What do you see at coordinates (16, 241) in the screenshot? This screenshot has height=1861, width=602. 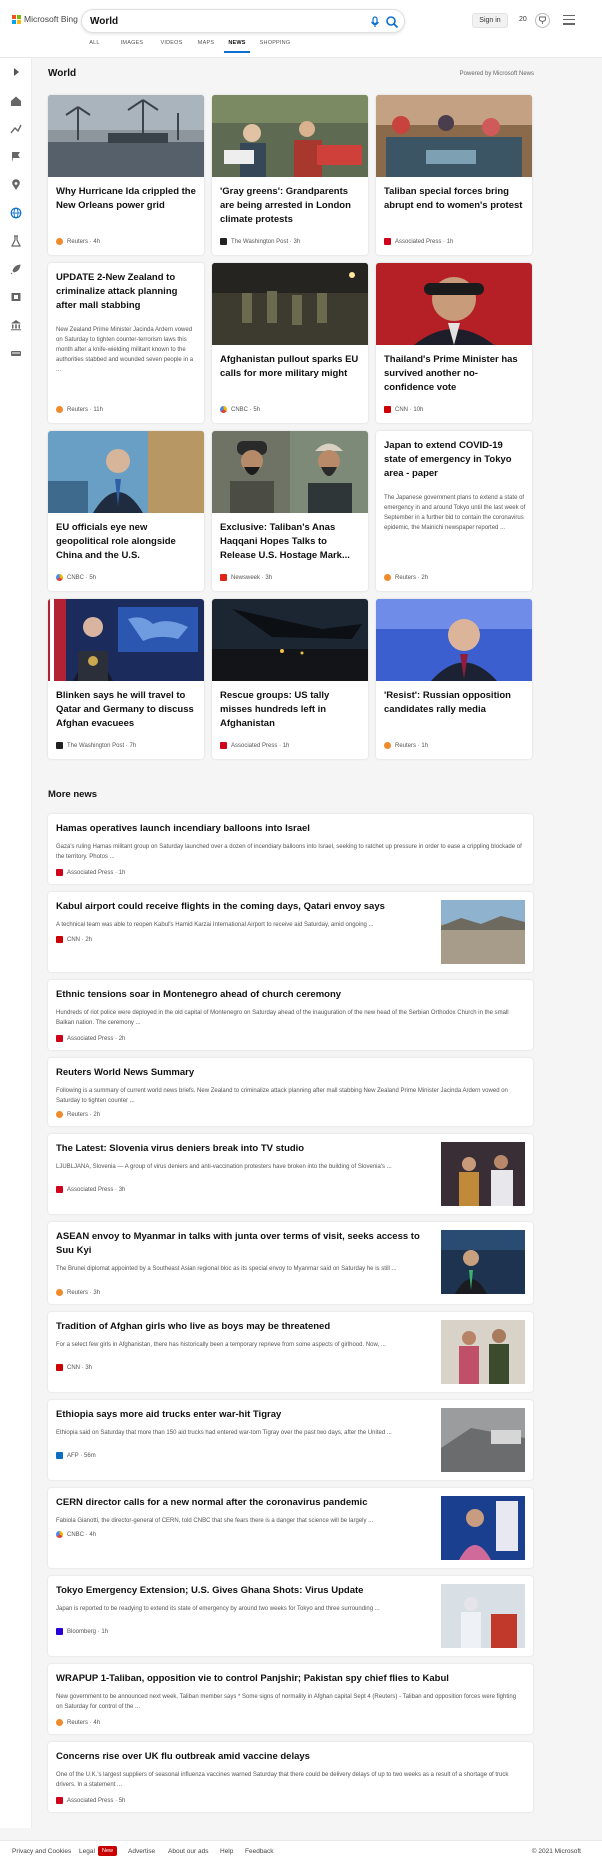 I see `science-icon` at bounding box center [16, 241].